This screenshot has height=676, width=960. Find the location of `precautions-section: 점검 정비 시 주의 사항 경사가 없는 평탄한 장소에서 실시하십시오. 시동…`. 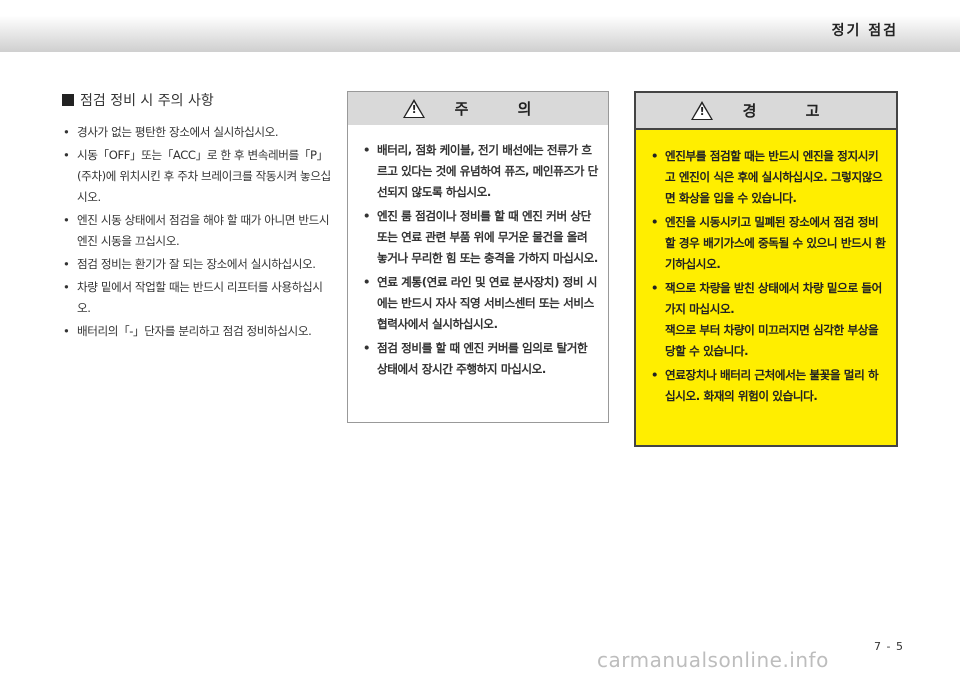

precautions-section: 점검 정비 시 주의 사항 경사가 없는 평탄한 장소에서 실시하십시오. 시동… is located at coordinates (197, 217).